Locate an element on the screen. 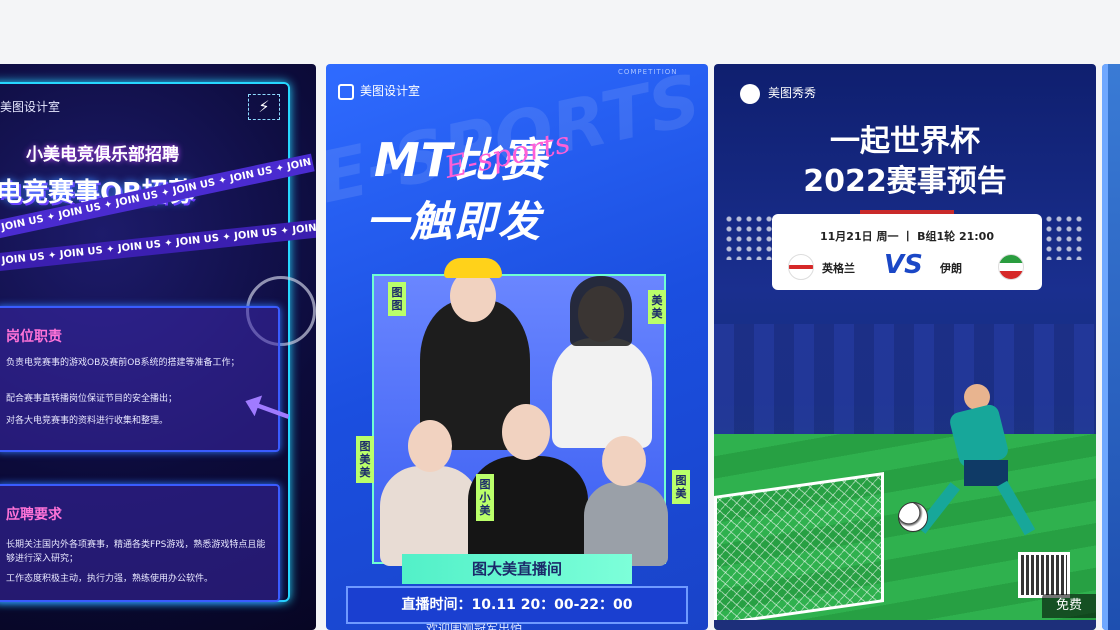 The width and height of the screenshot is (1120, 630). team-left: 英格兰 is located at coordinates (838, 268).